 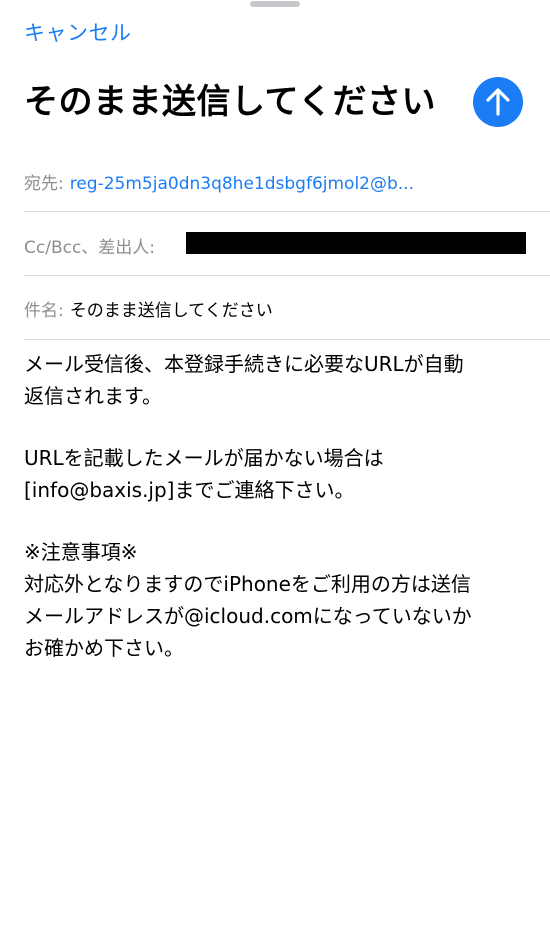 What do you see at coordinates (93, 396) in the screenshot?
I see `body-line: 返信されます。` at bounding box center [93, 396].